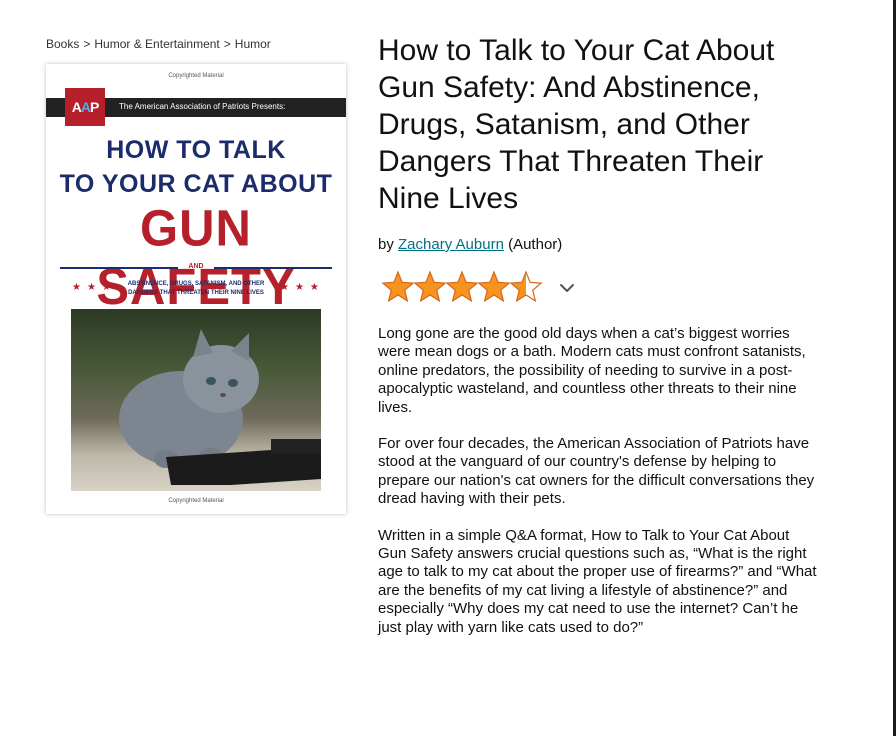  What do you see at coordinates (94, 287) in the screenshot?
I see `cover-stars-left: ★★★` at bounding box center [94, 287].